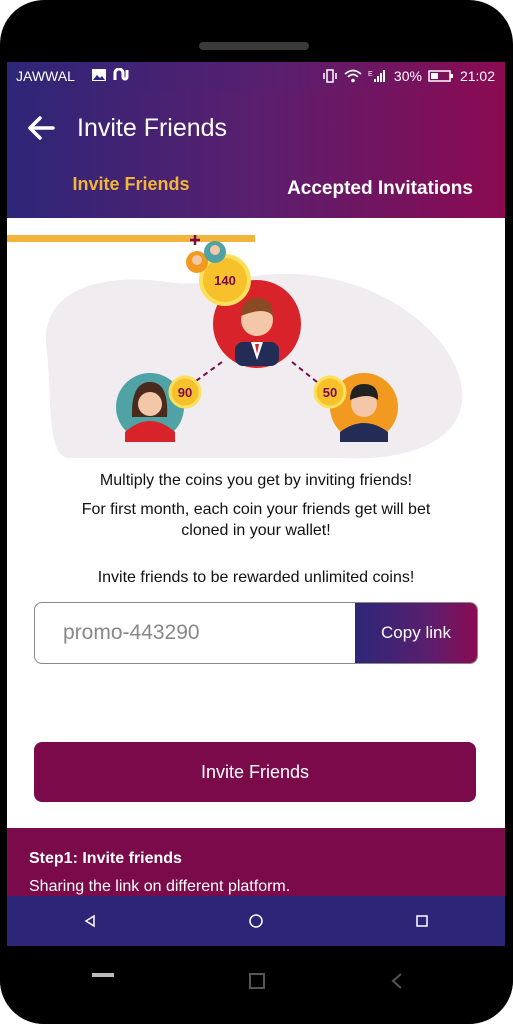 This screenshot has width=513, height=1024. What do you see at coordinates (330, 76) in the screenshot?
I see `vibrate-icon` at bounding box center [330, 76].